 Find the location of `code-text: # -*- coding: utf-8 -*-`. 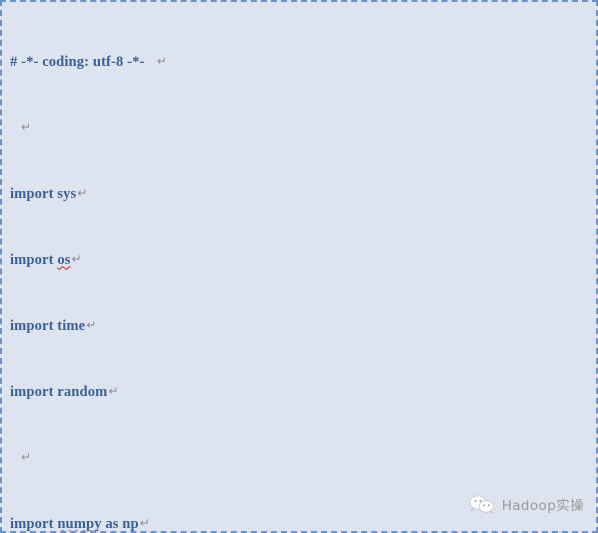

code-text: # -*- coding: utf-8 -*- is located at coordinates (83, 61).